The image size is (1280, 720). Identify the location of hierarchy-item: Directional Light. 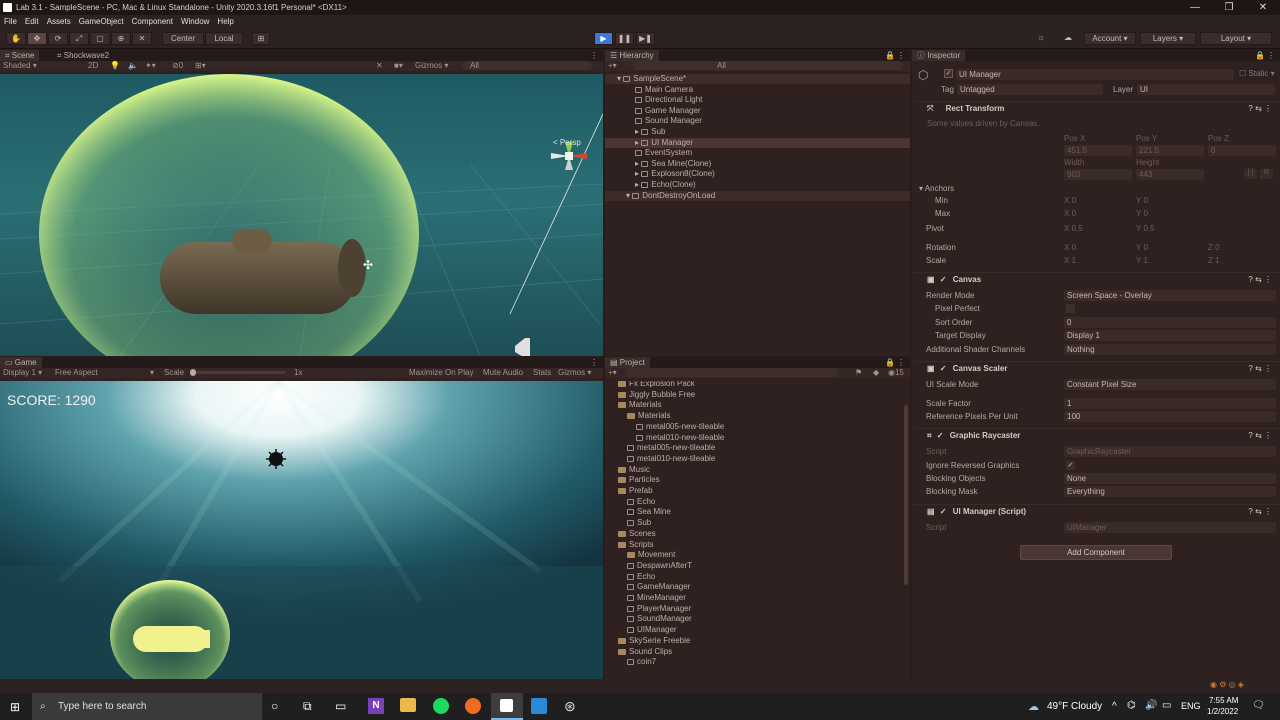
(757, 100).